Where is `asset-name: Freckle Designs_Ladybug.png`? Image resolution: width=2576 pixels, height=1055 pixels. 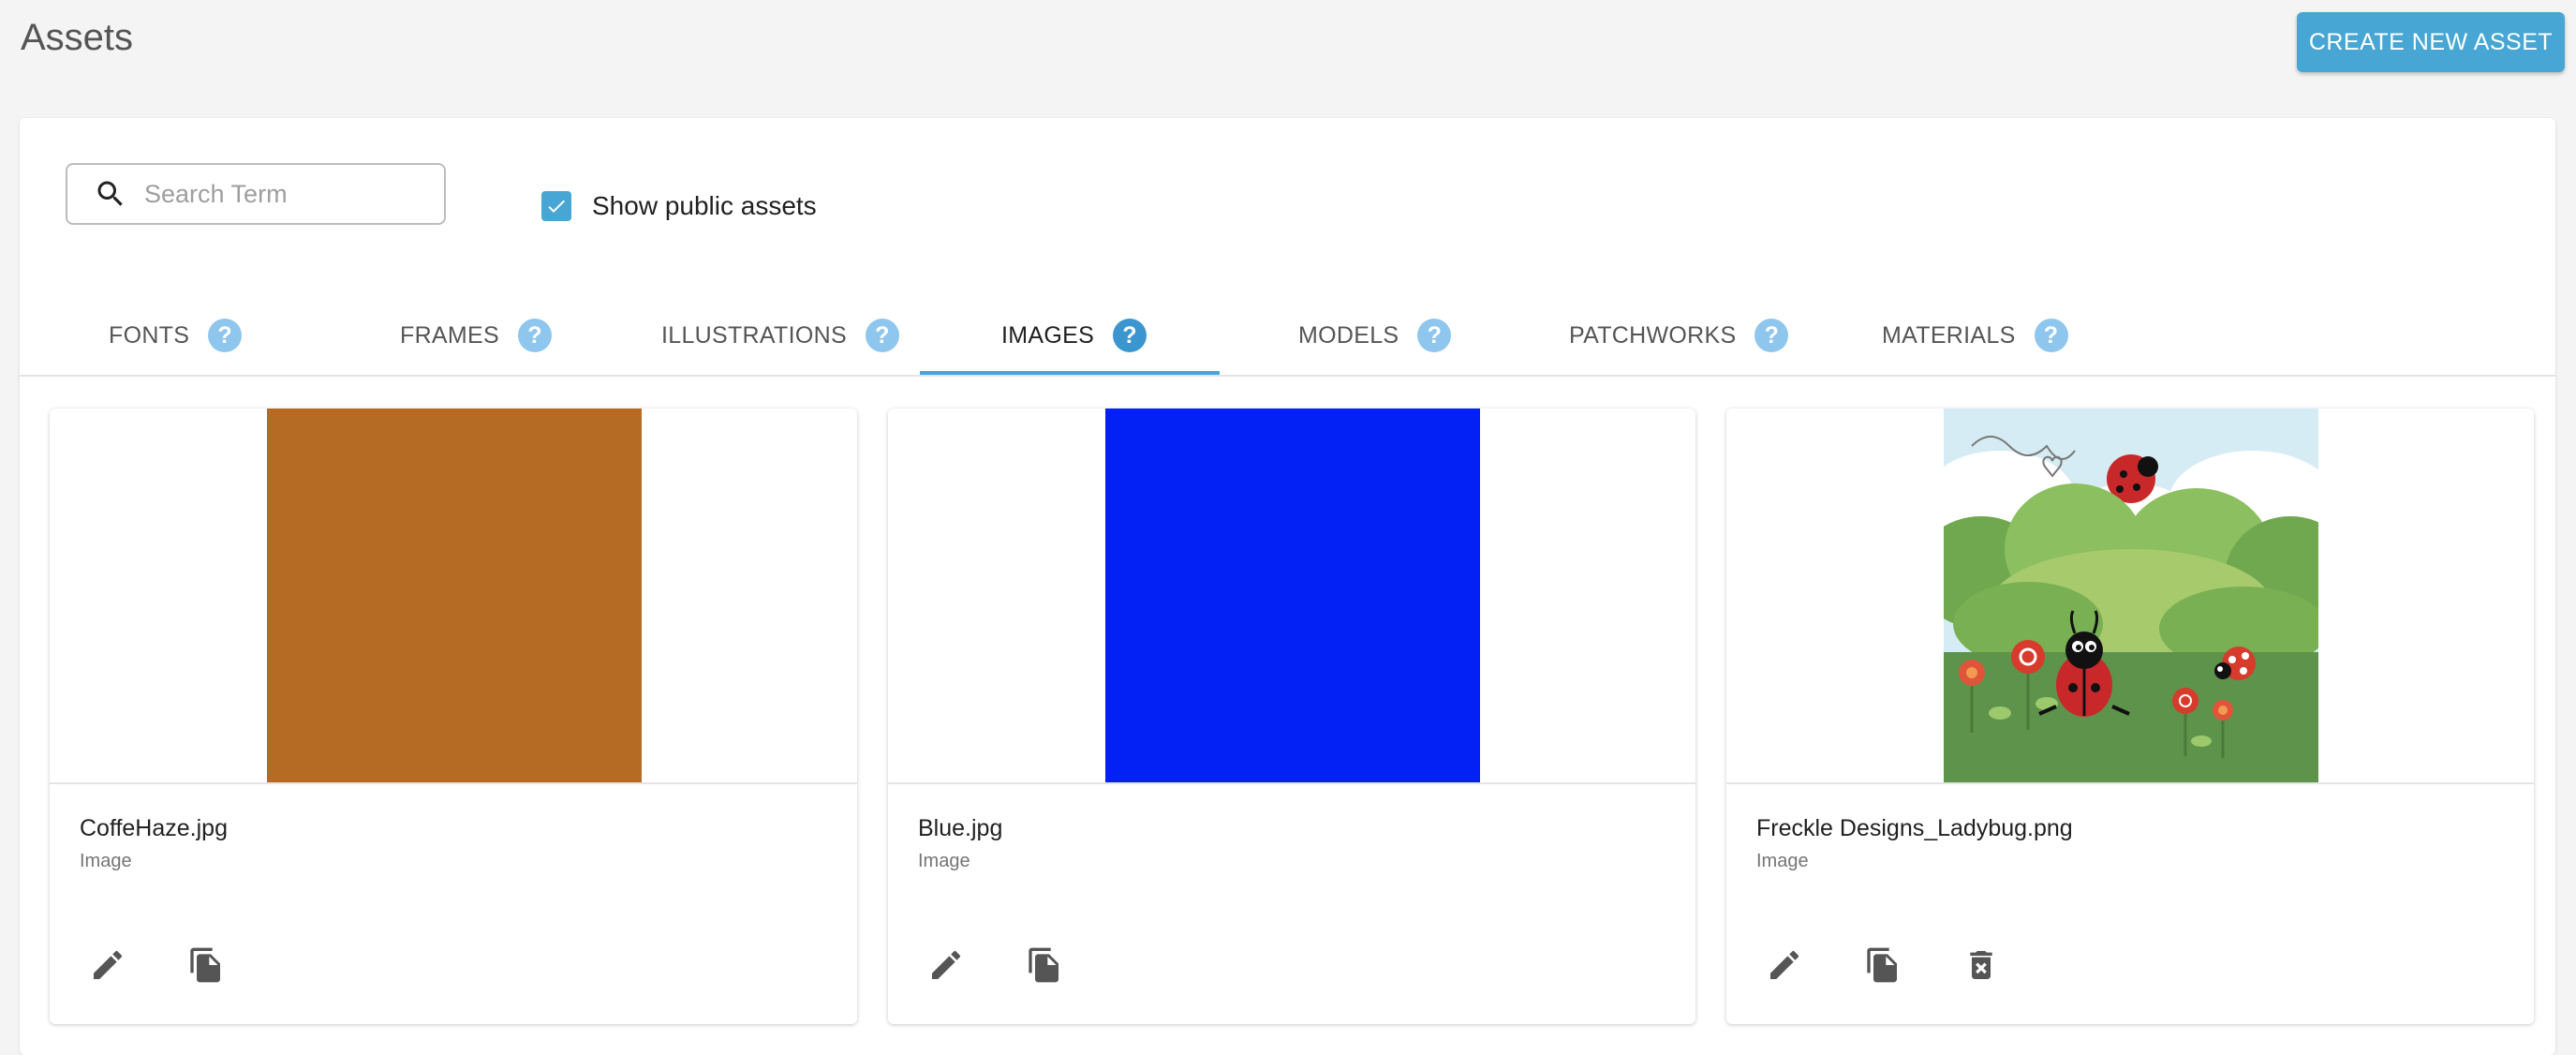
asset-name: Freckle Designs_Ladybug.png is located at coordinates (1914, 828).